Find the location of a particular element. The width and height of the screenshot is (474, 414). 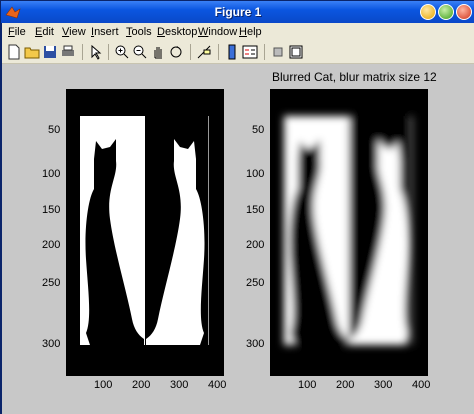

maximize-button is located at coordinates (446, 12).